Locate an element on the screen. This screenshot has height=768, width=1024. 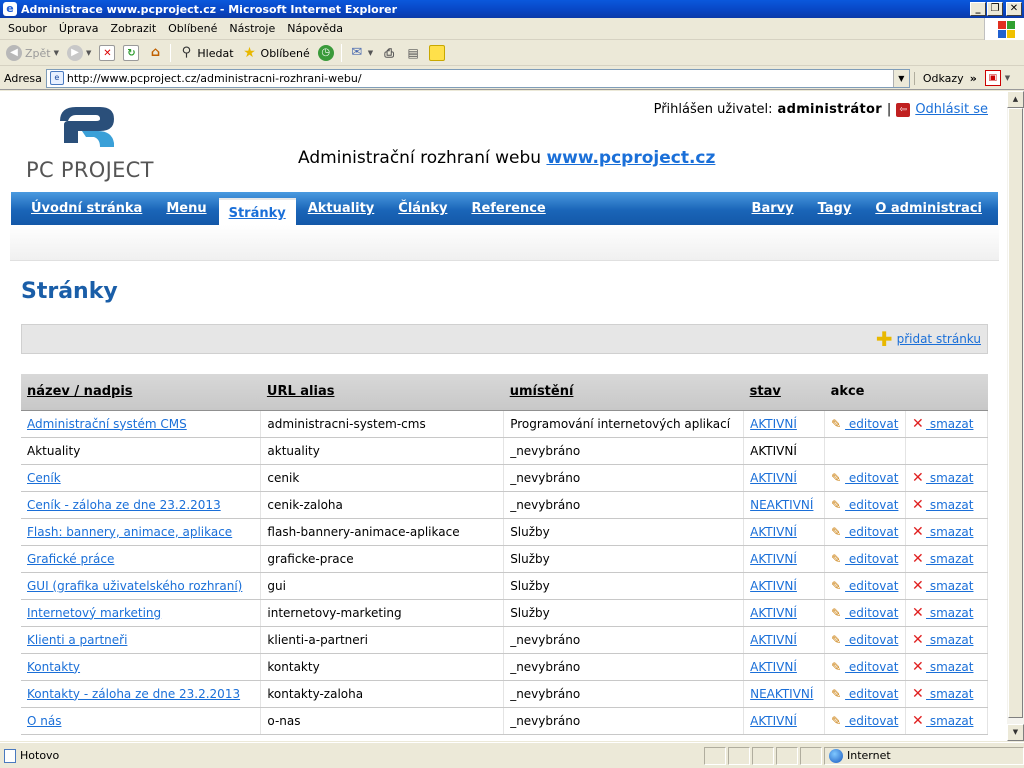
close-button: ✕ is located at coordinates (1014, 9).